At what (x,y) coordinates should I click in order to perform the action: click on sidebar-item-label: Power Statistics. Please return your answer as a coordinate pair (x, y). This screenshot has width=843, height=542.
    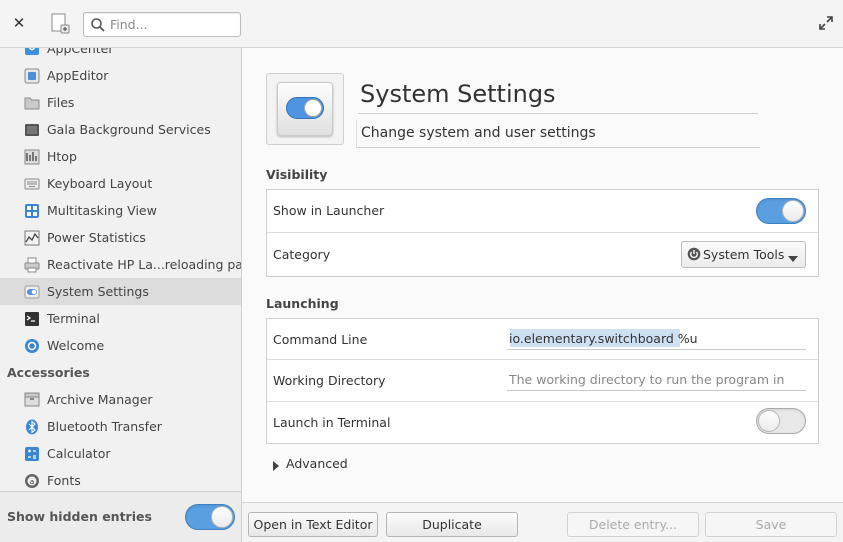
    Looking at the image, I should click on (96, 237).